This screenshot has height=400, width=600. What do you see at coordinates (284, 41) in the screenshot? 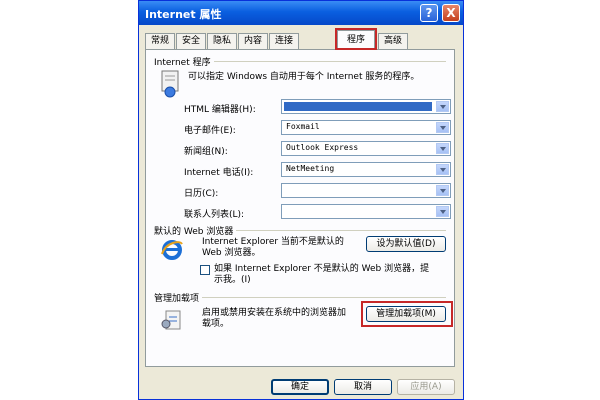
I see `tab-connections: 连接` at bounding box center [284, 41].